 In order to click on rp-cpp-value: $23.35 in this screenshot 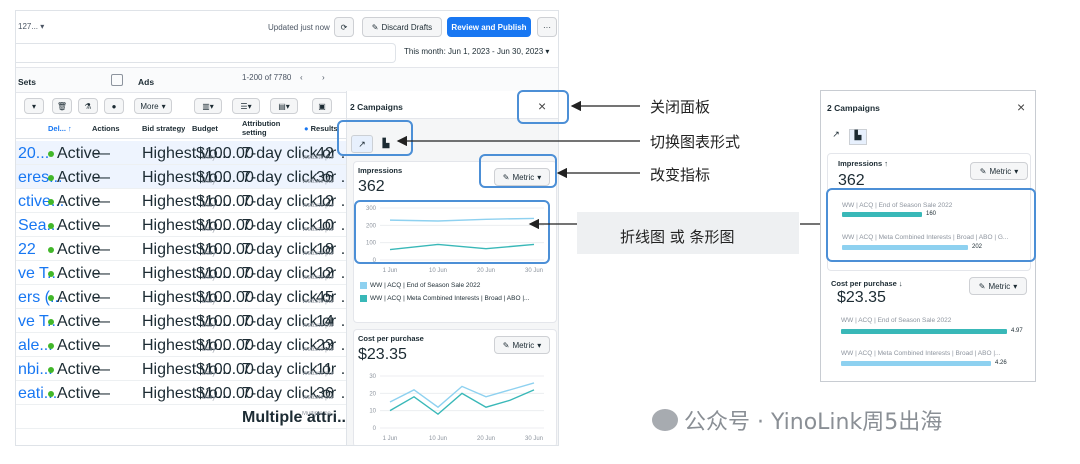, I will do `click(861, 297)`.